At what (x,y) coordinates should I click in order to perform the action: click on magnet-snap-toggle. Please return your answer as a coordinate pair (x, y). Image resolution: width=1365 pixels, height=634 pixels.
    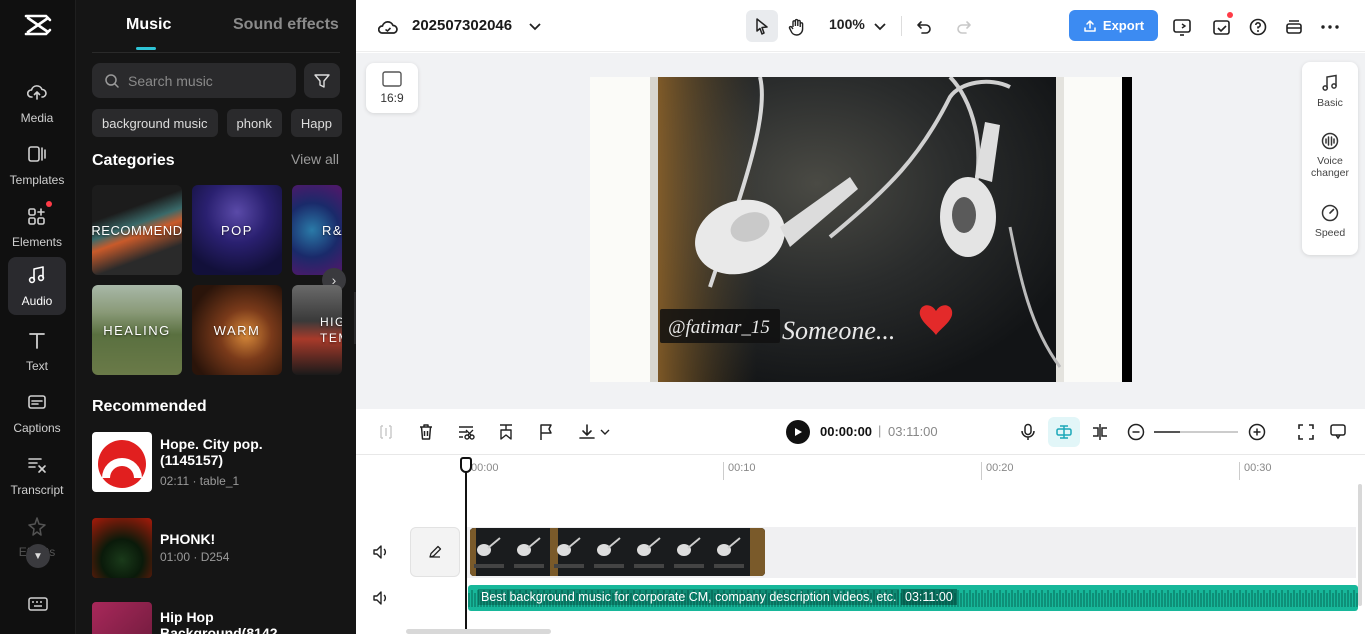
    Looking at the image, I should click on (1064, 432).